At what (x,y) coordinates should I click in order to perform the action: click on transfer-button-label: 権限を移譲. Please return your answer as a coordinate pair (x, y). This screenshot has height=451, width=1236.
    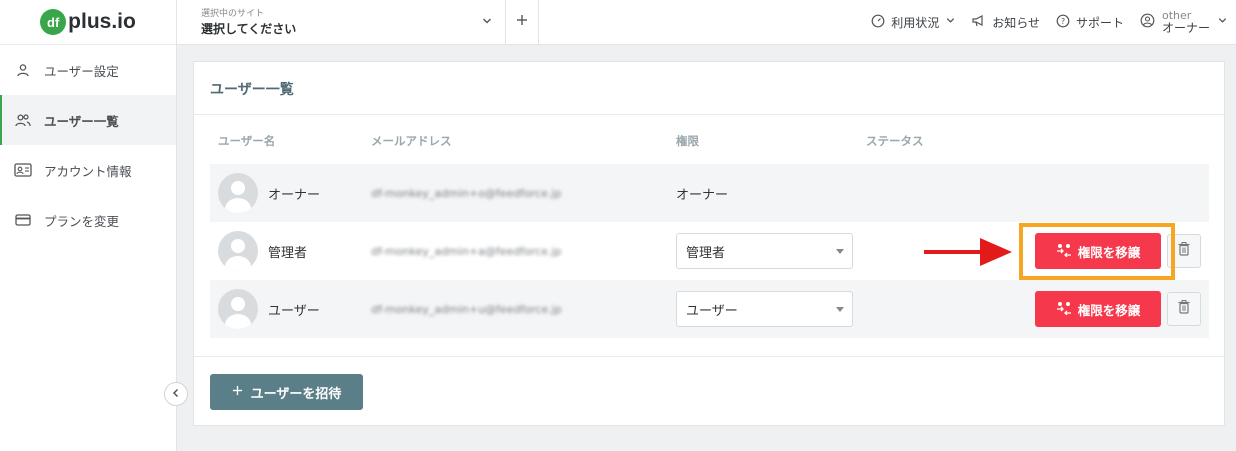
    Looking at the image, I should click on (1109, 310).